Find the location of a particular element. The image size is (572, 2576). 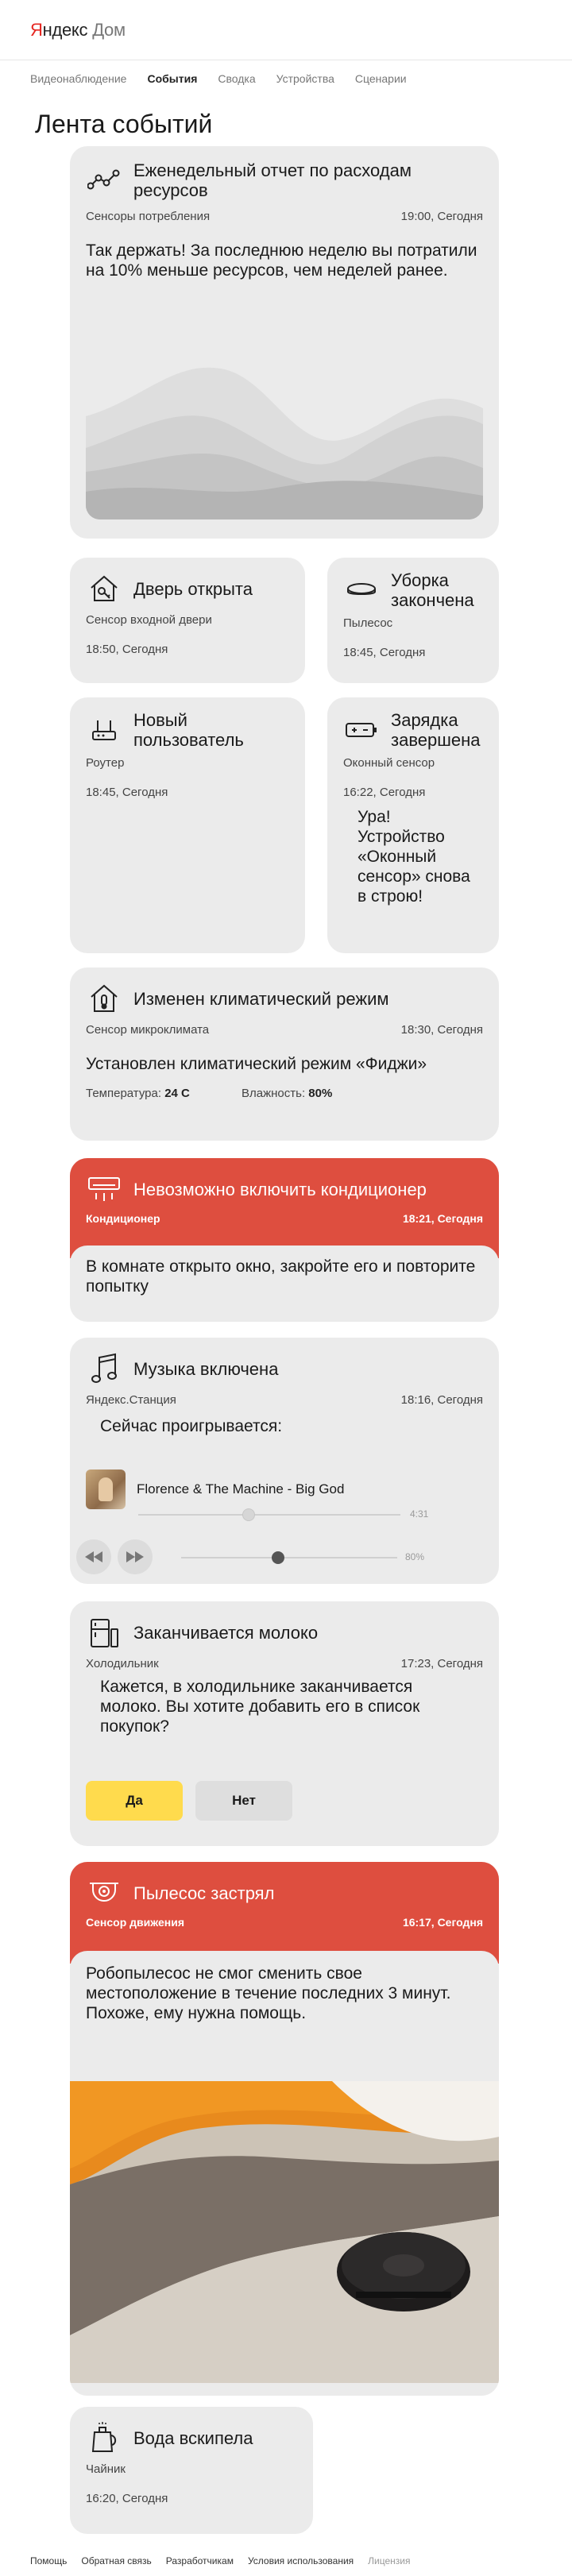

battery-icon is located at coordinates (361, 730).